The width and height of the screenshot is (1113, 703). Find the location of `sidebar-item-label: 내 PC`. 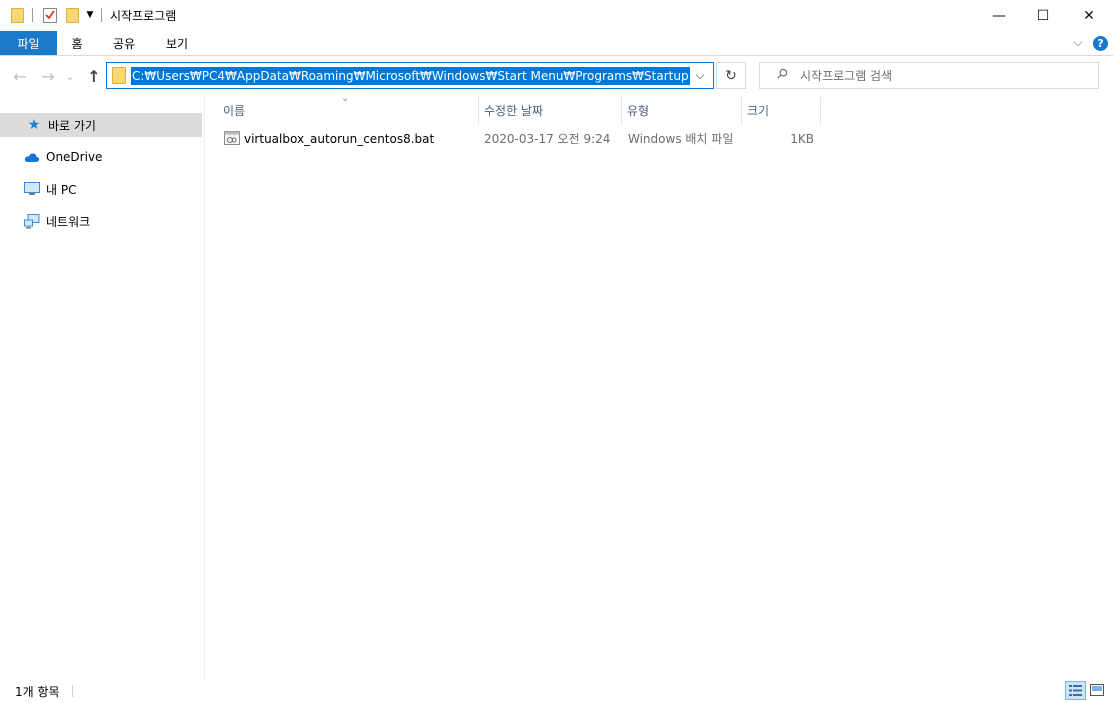

sidebar-item-label: 내 PC is located at coordinates (61, 189).